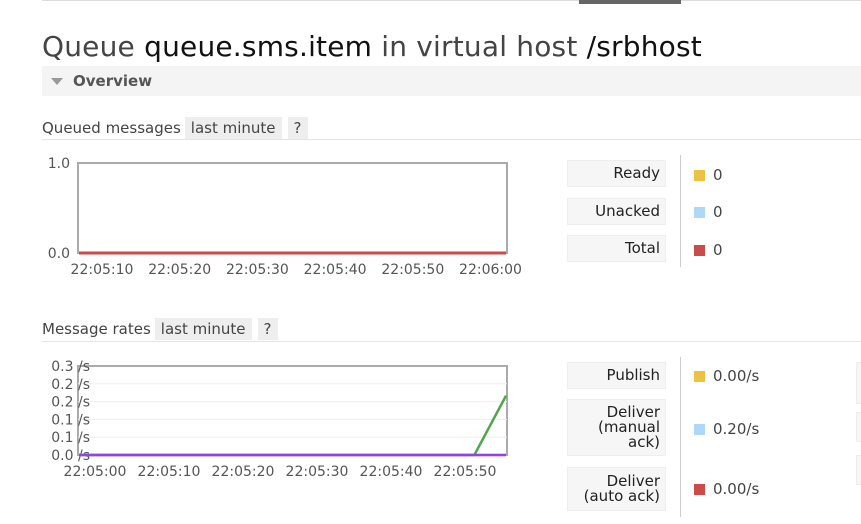  I want to click on ready-swatch-icon, so click(699, 175).